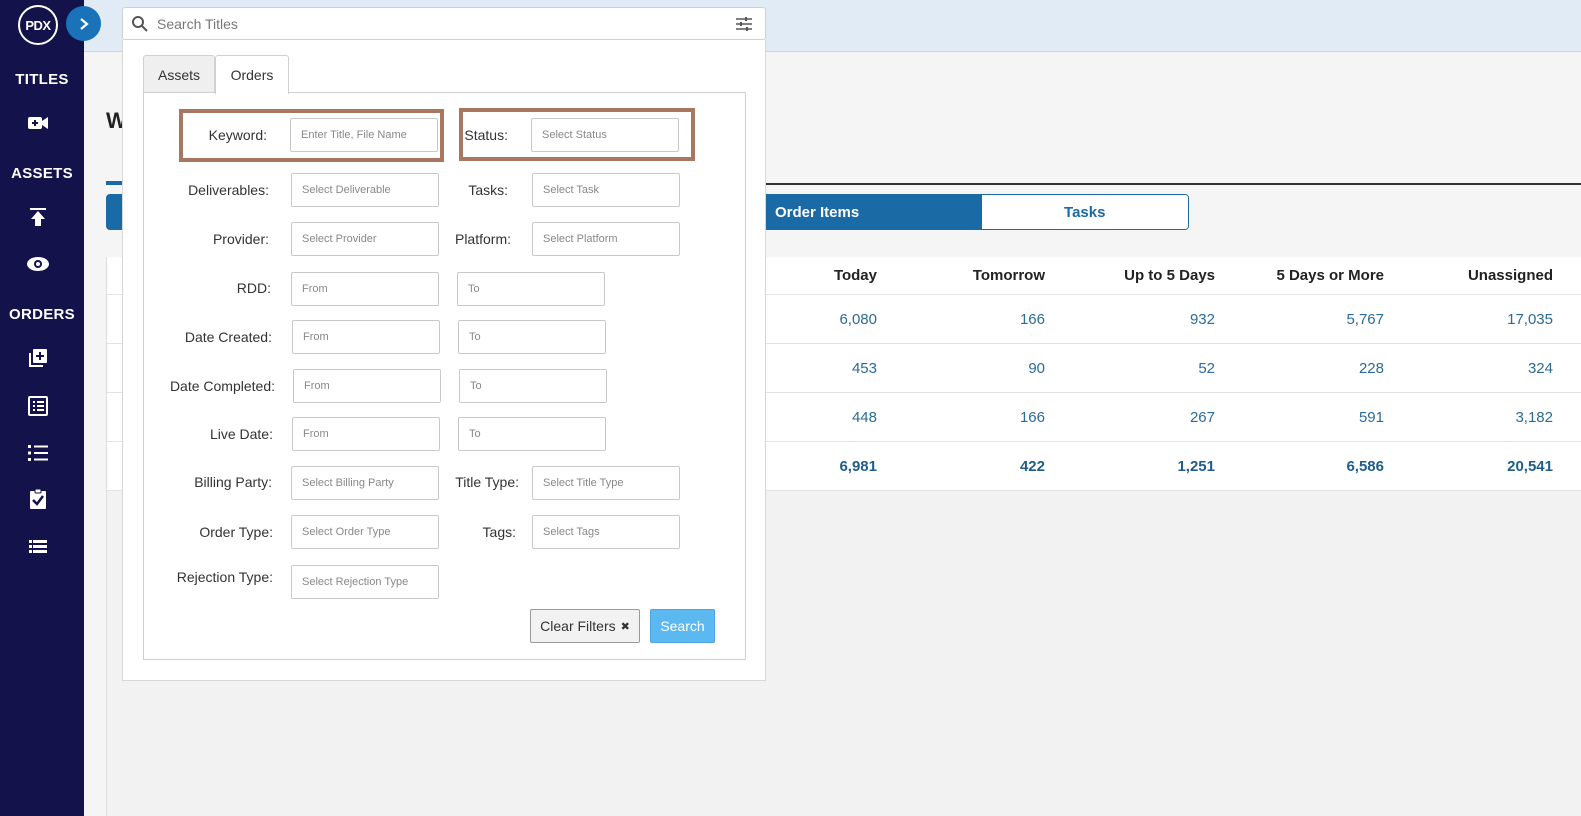  Describe the element at coordinates (224, 577) in the screenshot. I see `rejection-type-label: Rejection Type:` at that location.